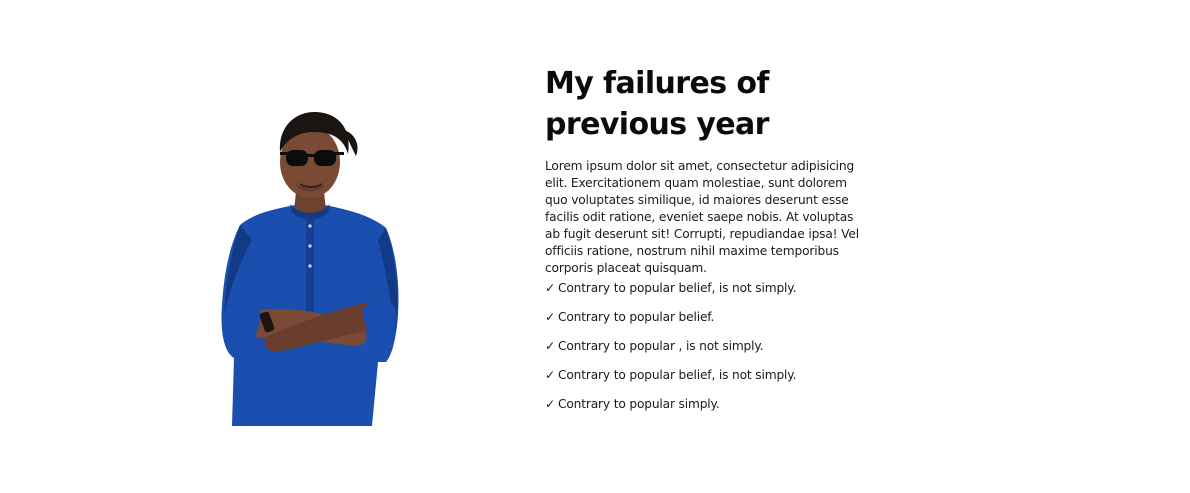 The image size is (1190, 493). I want to click on checklist-item-text: Contrary to popular belief., so click(636, 317).